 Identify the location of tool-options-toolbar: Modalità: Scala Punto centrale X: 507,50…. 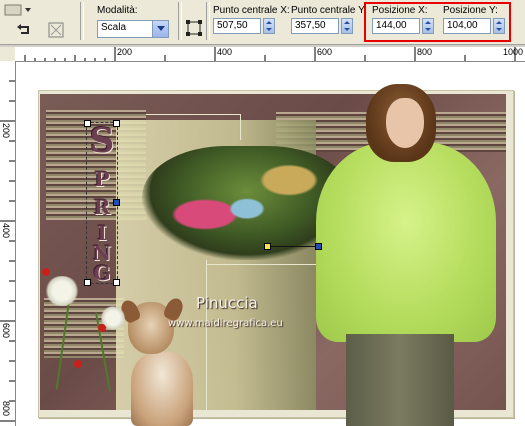
(262, 22).